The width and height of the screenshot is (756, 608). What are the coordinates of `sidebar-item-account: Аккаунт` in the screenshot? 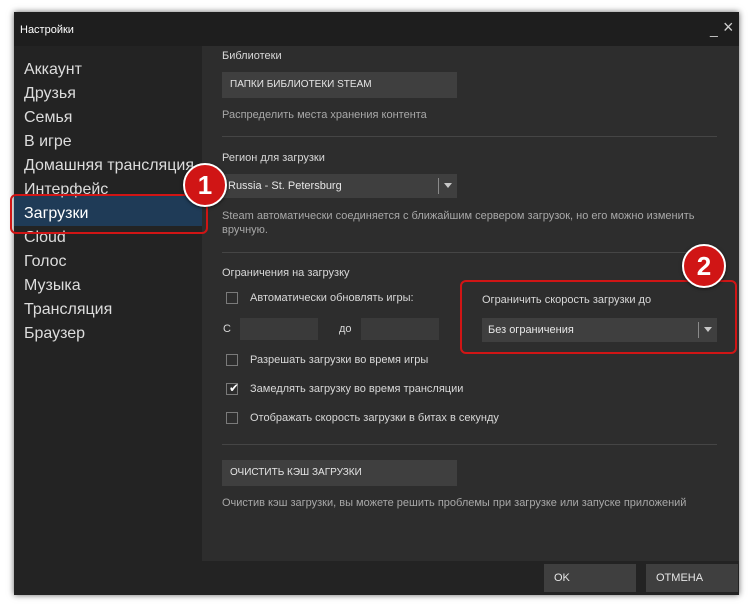 It's located at (53, 70).